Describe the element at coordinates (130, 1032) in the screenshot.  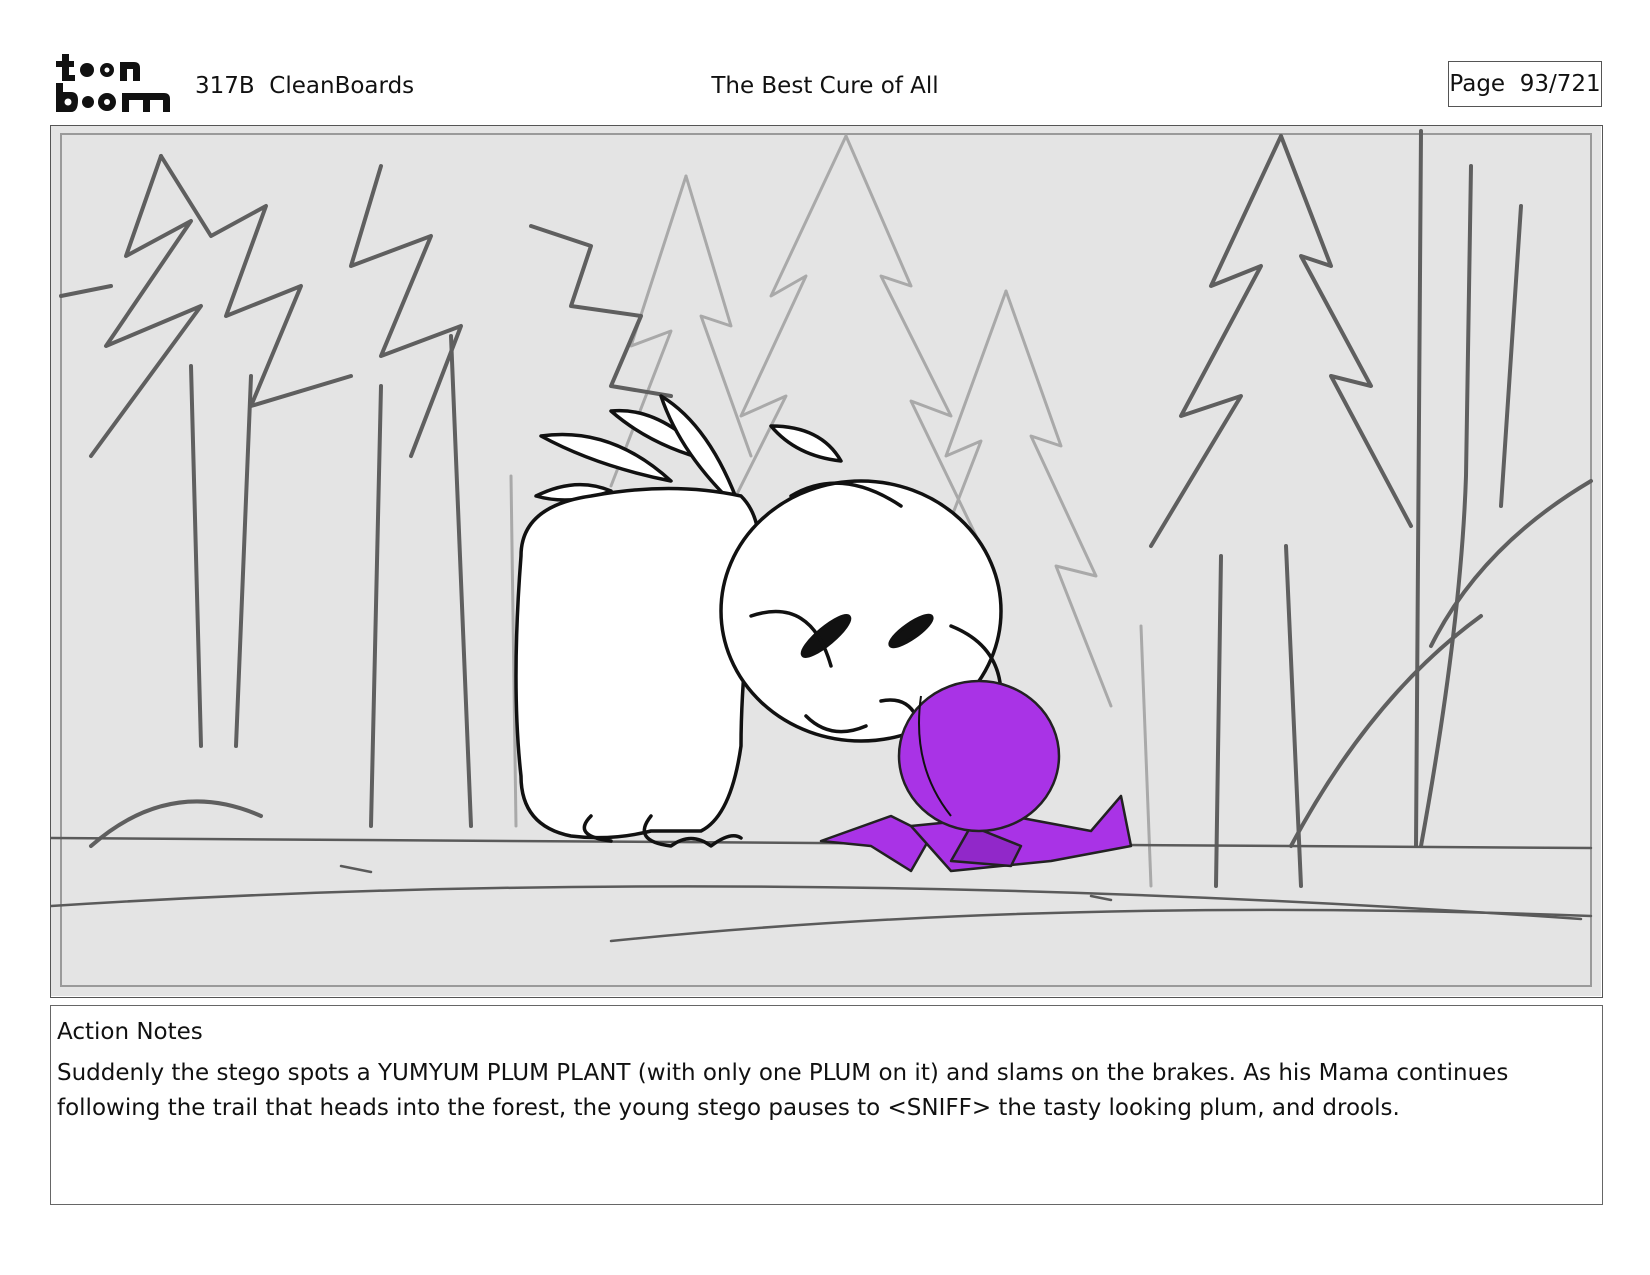
I see `action-notes-heading: Action Notes` at that location.